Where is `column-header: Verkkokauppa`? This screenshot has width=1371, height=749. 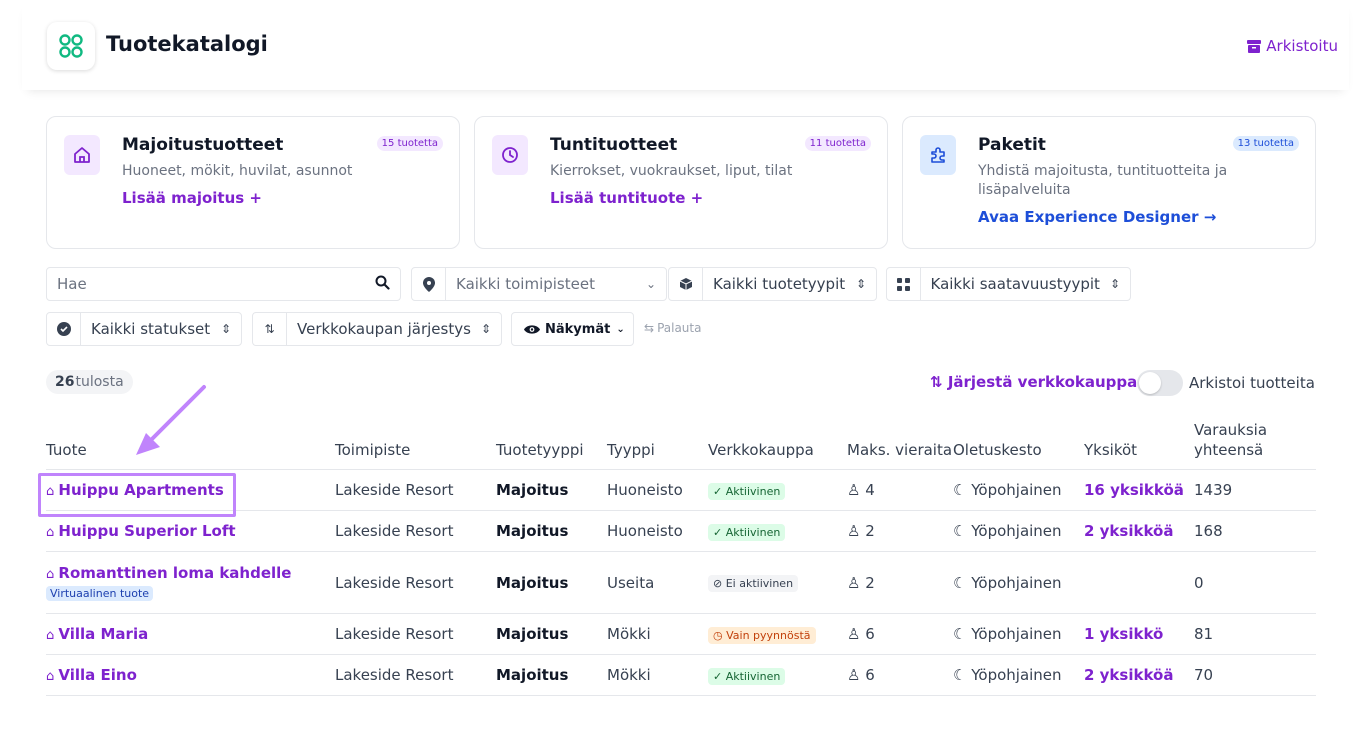 column-header: Verkkokauppa is located at coordinates (777, 445).